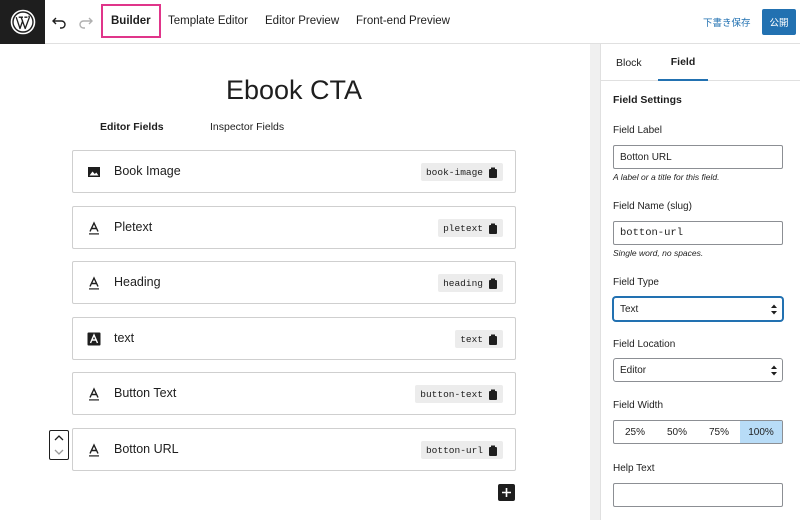  I want to click on tab-inspector-fields: Inspector Fields, so click(247, 127).